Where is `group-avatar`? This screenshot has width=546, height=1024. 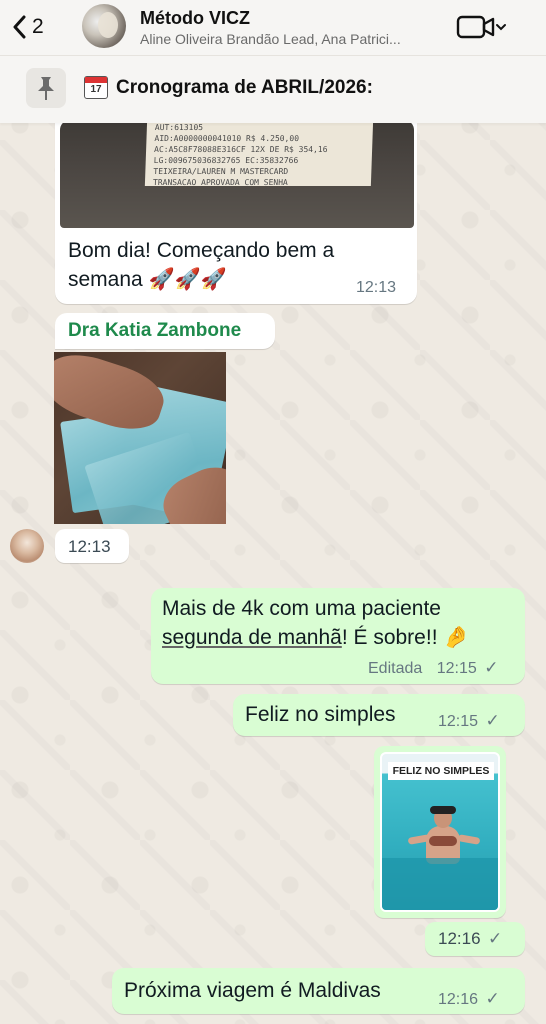 group-avatar is located at coordinates (104, 26).